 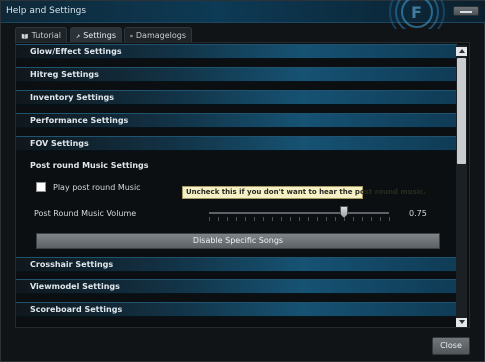 What do you see at coordinates (72, 264) in the screenshot?
I see `category-label: Crosshair Settings` at bounding box center [72, 264].